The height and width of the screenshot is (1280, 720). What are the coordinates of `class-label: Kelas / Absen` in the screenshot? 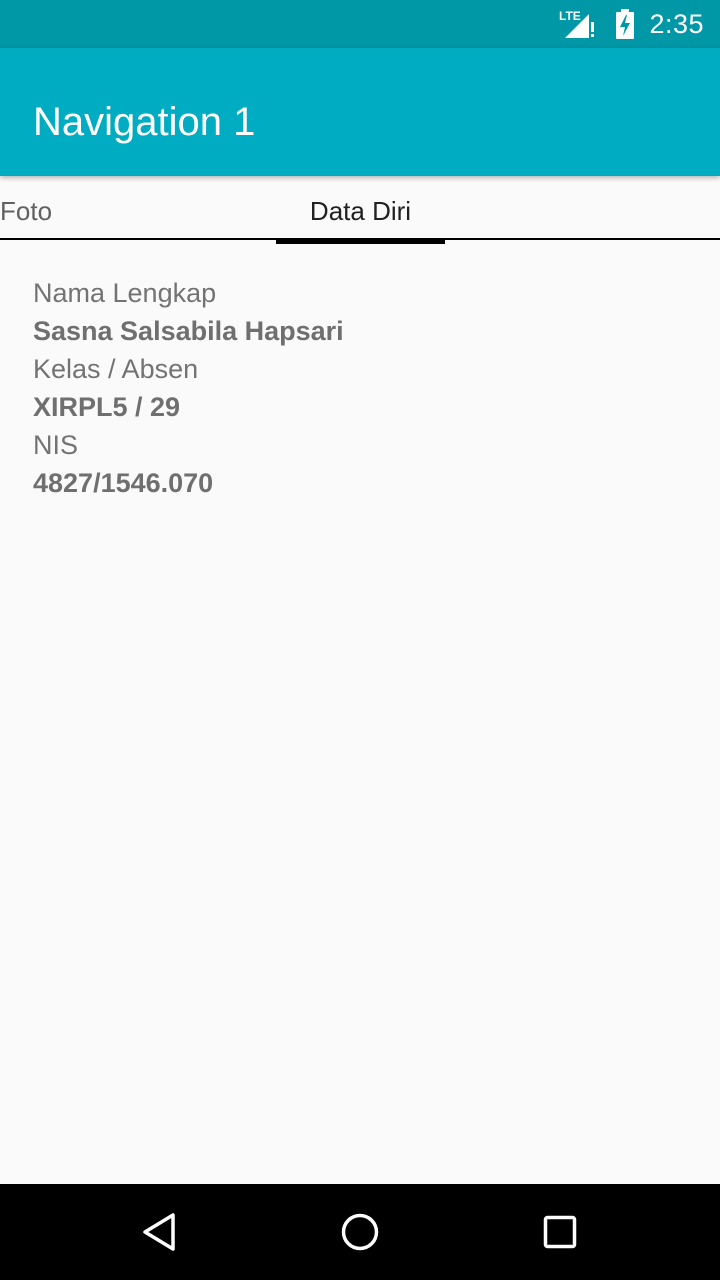 It's located at (116, 369).